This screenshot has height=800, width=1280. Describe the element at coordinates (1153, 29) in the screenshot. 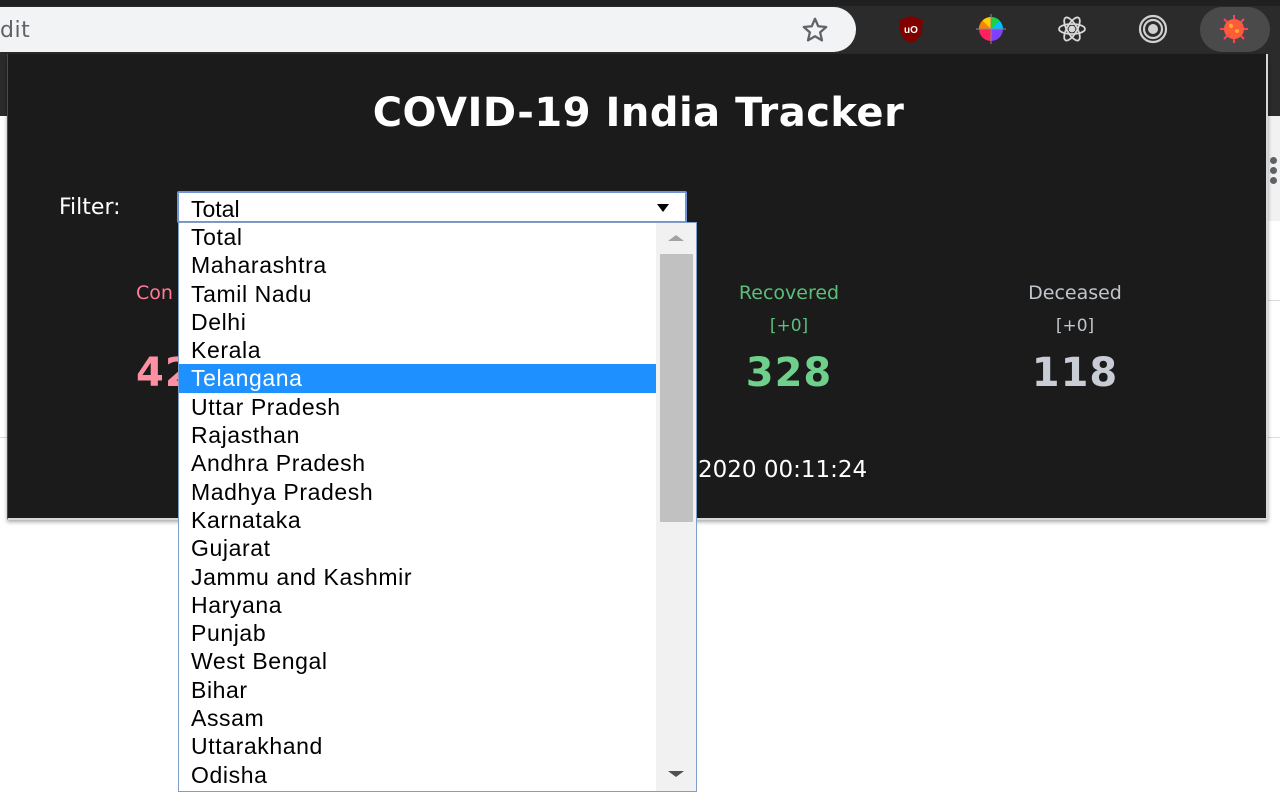

I see `target-icon` at that location.